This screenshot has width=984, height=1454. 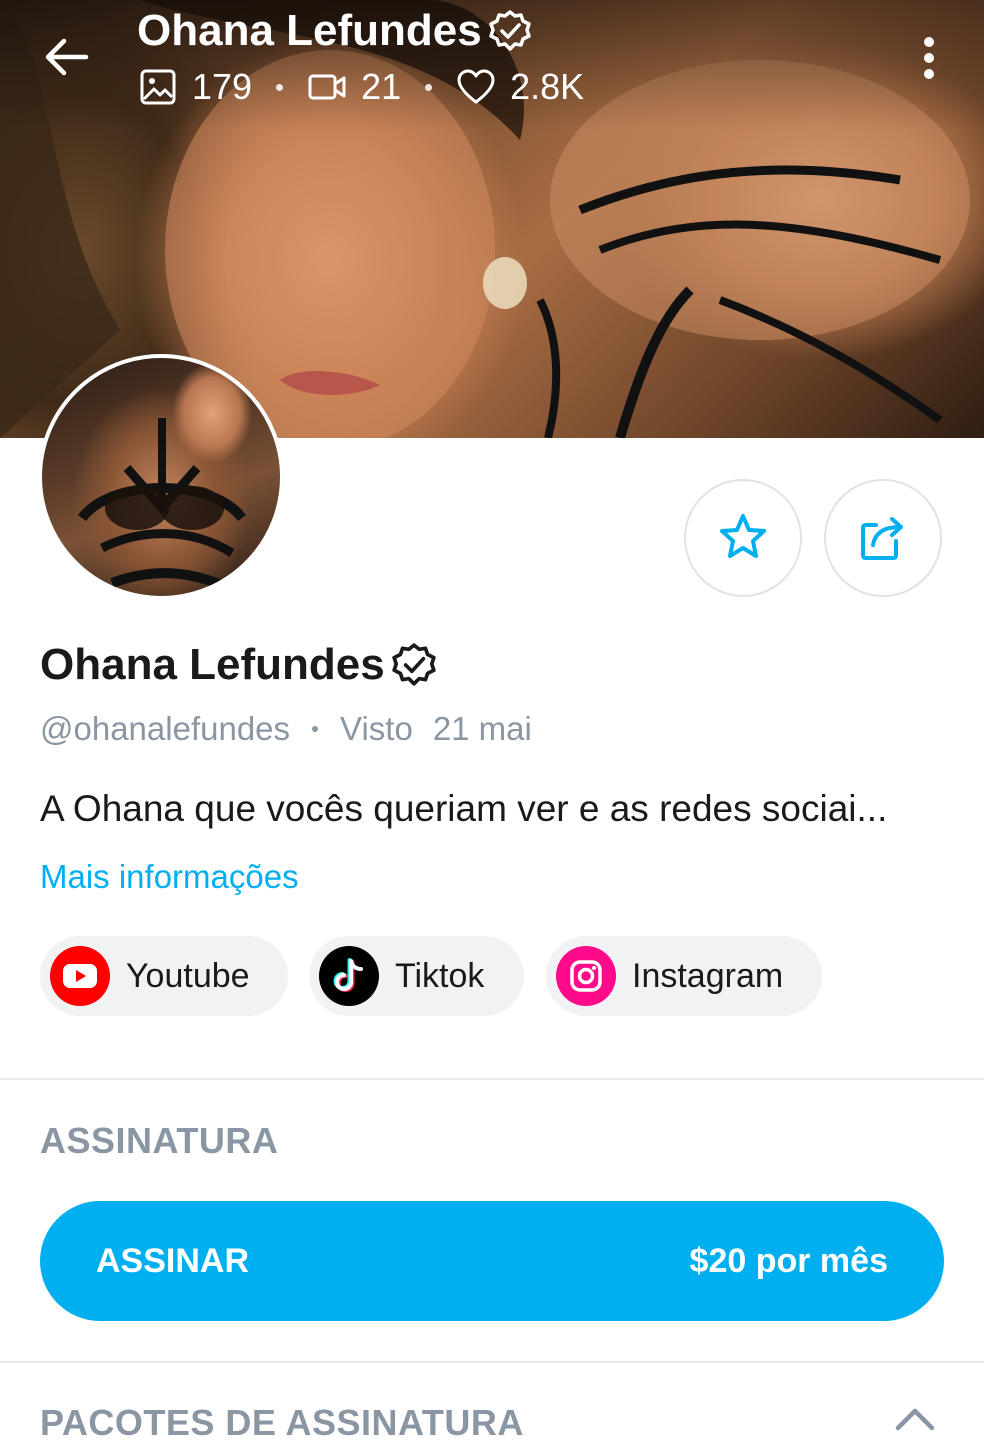 I want to click on heart-icon, so click(x=476, y=86).